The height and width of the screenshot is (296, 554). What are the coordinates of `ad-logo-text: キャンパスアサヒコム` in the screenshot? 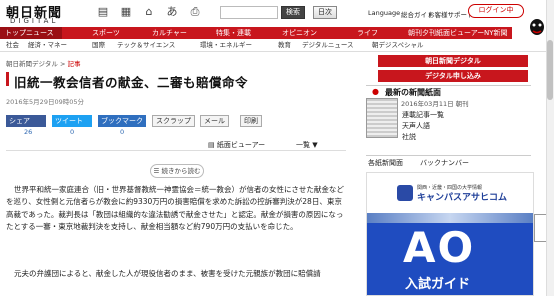 It's located at (462, 198).